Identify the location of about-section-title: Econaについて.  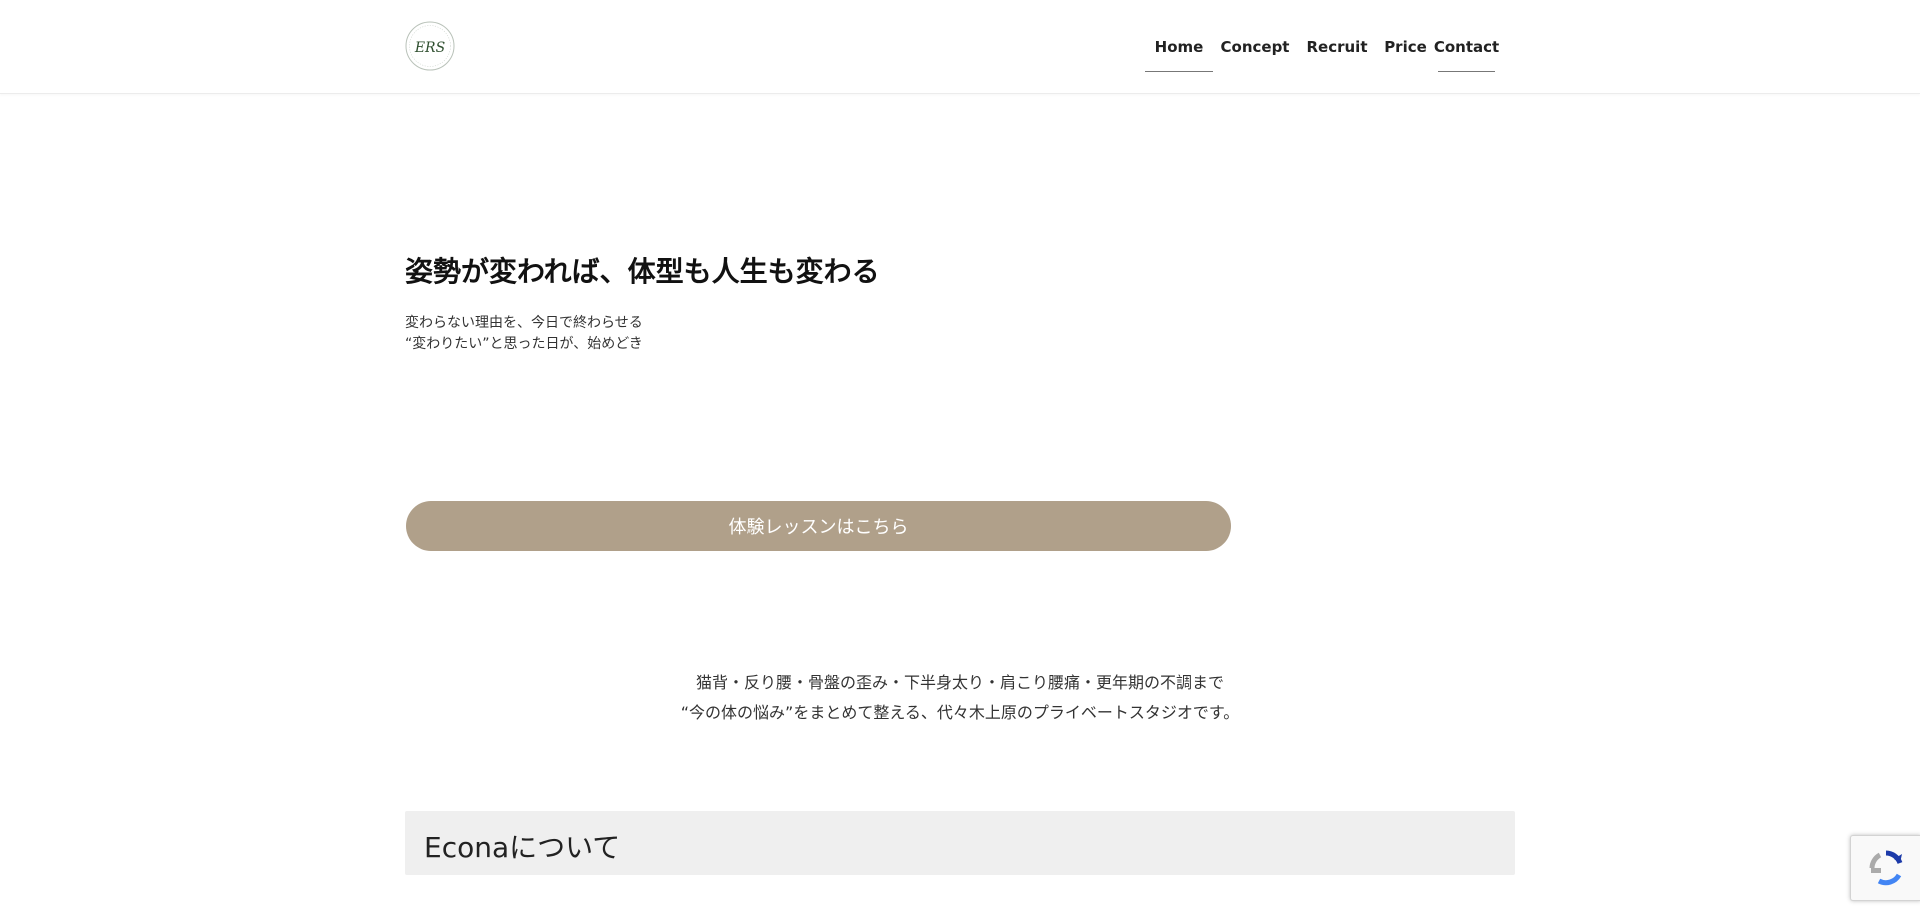
(522, 847).